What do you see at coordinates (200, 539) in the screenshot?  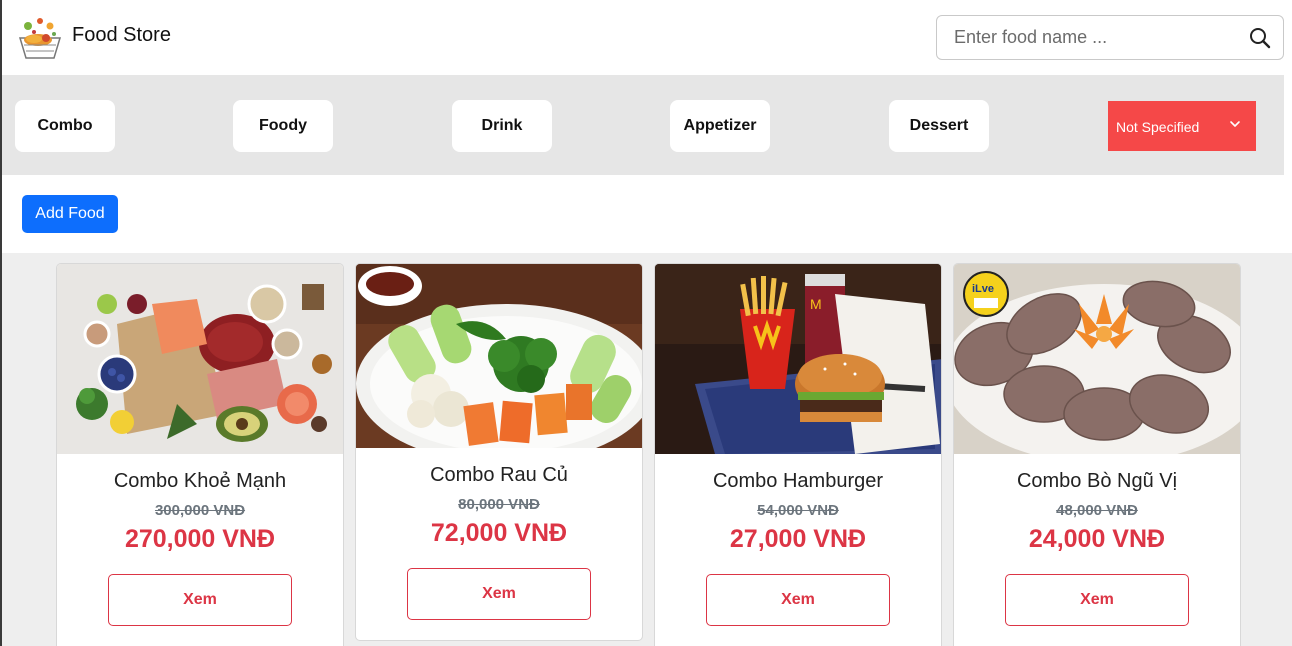 I see `product-price: 270,000 VNĐ` at bounding box center [200, 539].